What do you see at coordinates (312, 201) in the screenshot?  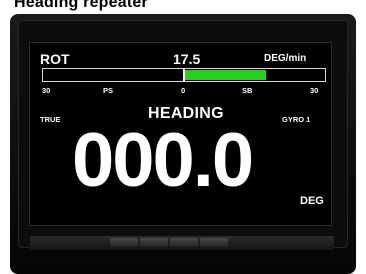 I see `heading-unit: DEG` at bounding box center [312, 201].